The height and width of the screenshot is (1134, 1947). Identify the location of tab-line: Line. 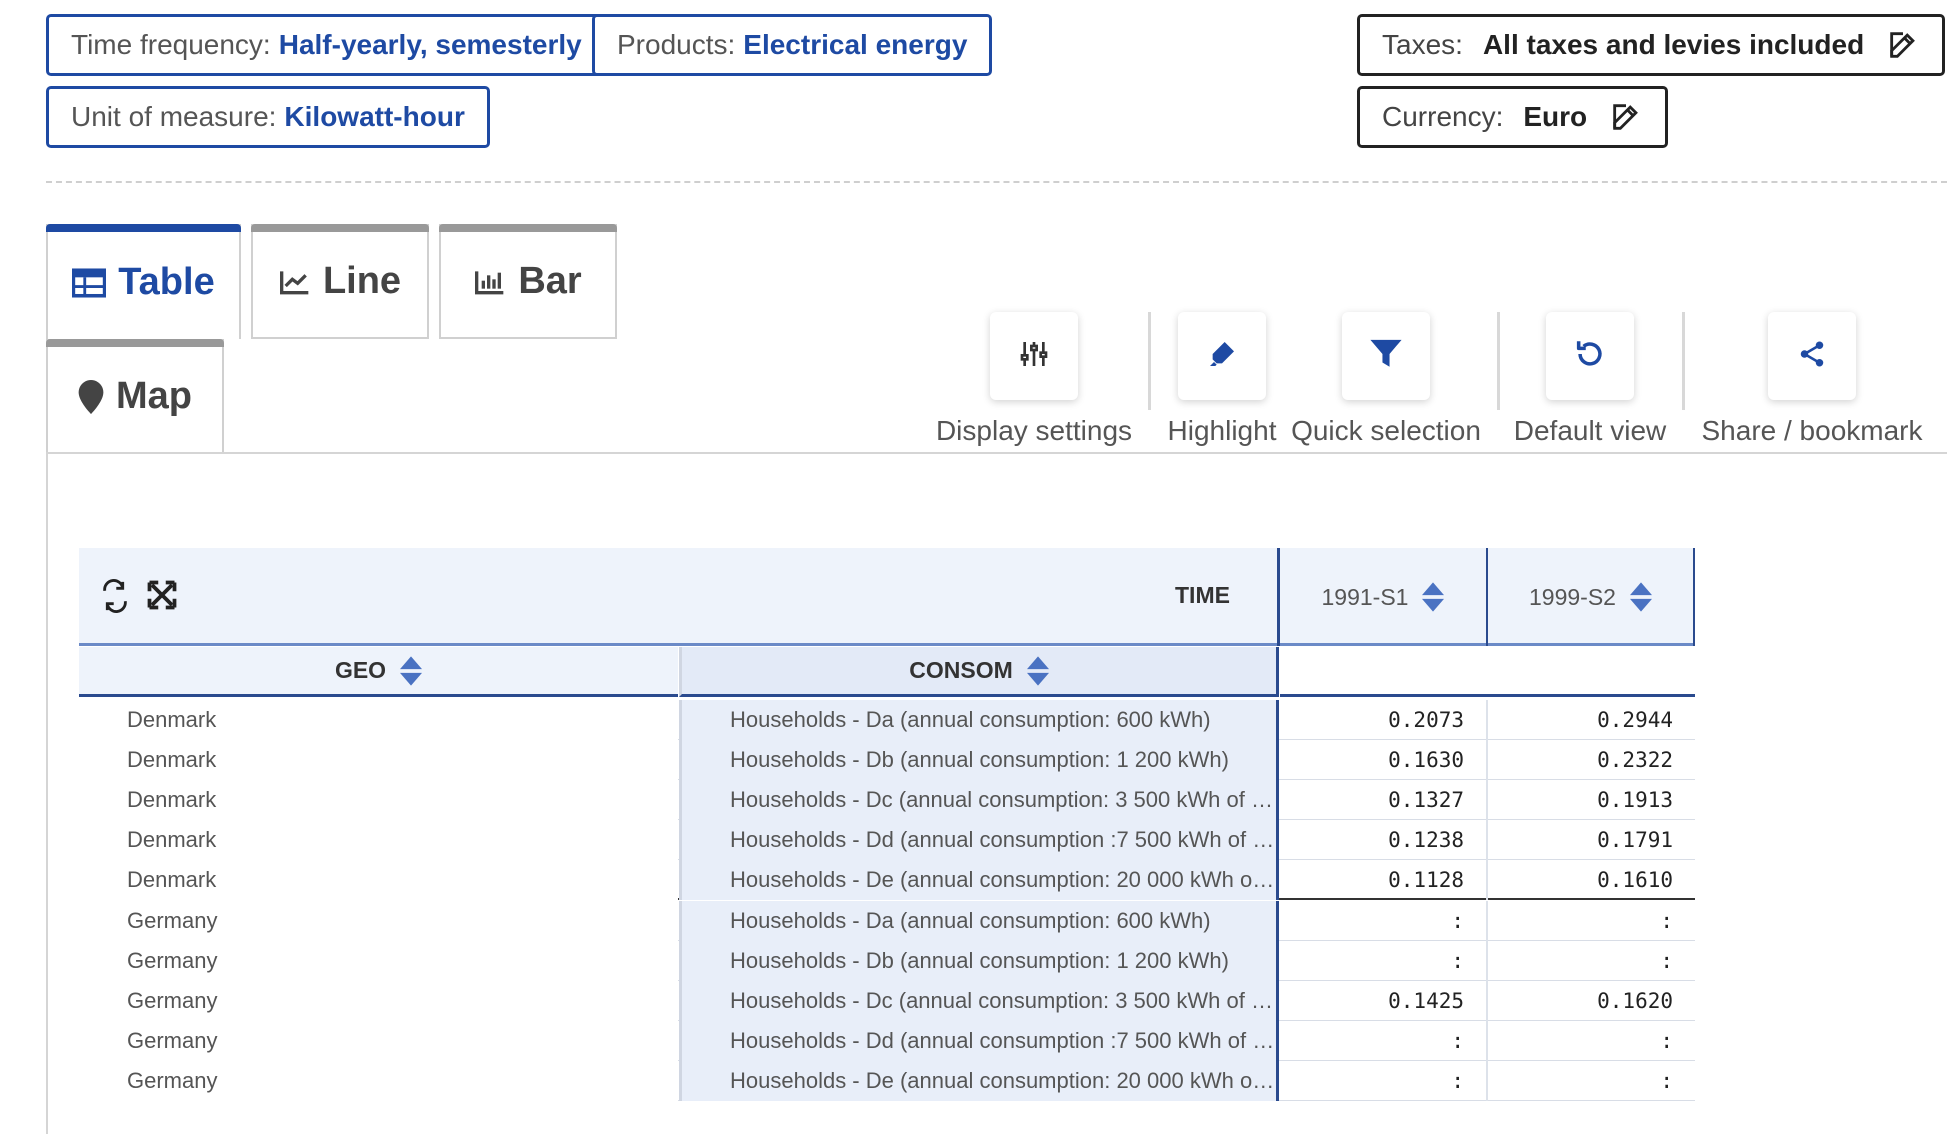
(340, 281).